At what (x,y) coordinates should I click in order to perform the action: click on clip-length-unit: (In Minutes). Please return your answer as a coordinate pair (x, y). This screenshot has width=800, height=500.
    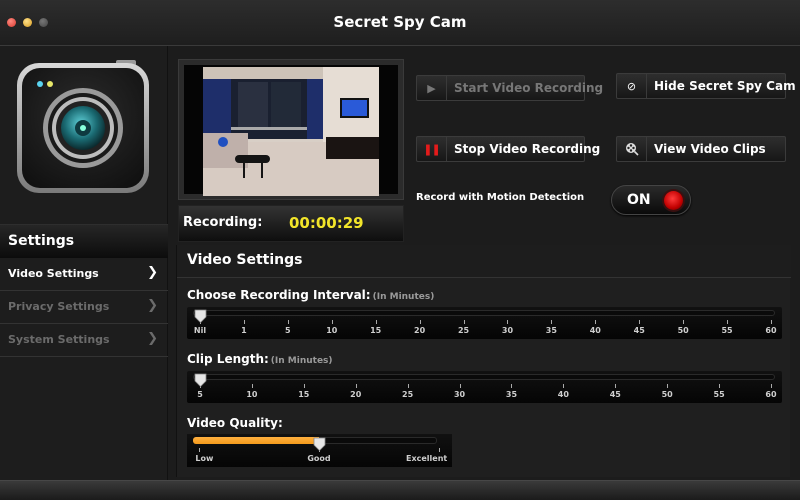
    Looking at the image, I should click on (301, 361).